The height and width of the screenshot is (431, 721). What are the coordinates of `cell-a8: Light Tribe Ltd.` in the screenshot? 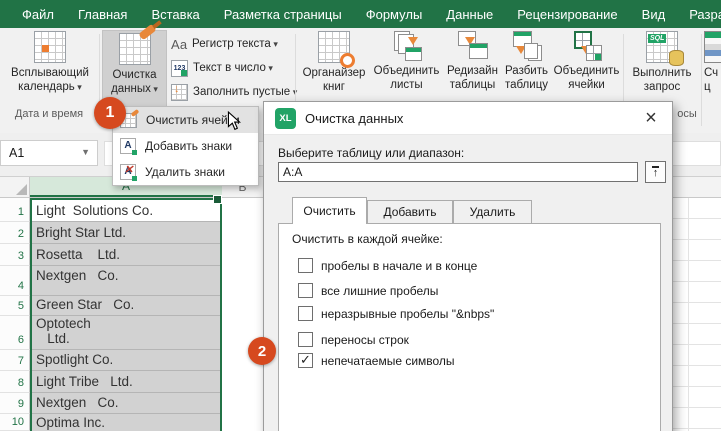 It's located at (126, 382).